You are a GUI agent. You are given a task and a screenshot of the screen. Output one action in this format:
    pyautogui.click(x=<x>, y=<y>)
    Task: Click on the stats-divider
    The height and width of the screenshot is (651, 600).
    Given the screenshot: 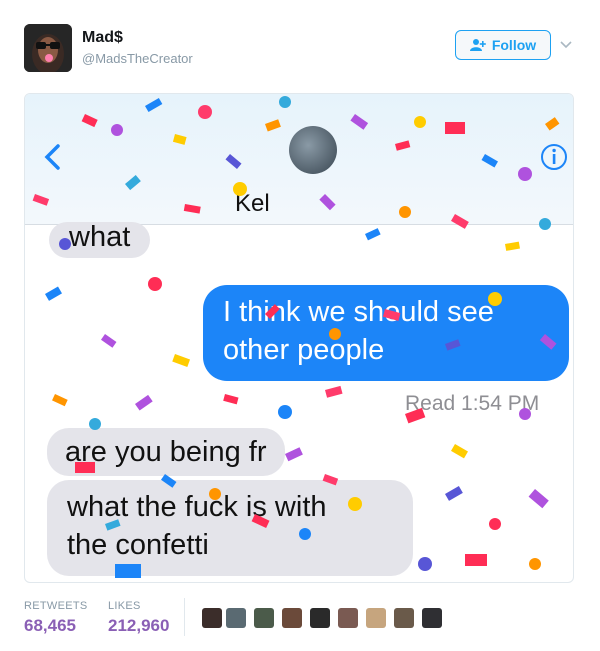 What is the action you would take?
    pyautogui.click(x=184, y=617)
    